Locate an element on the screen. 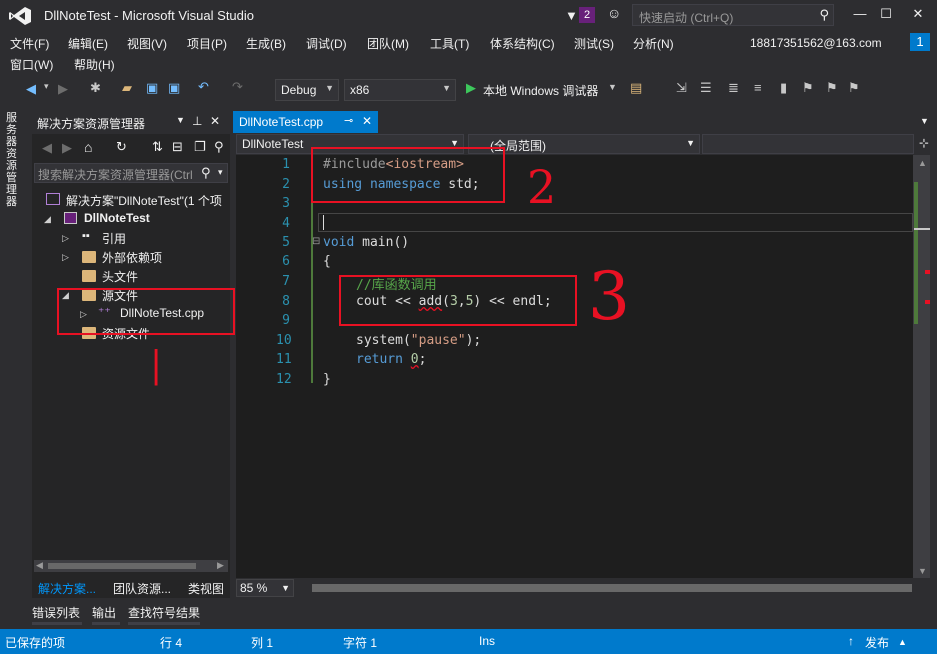  quick-launch-placeholder: 快速启动 (Ctrl+Q) is located at coordinates (686, 18).